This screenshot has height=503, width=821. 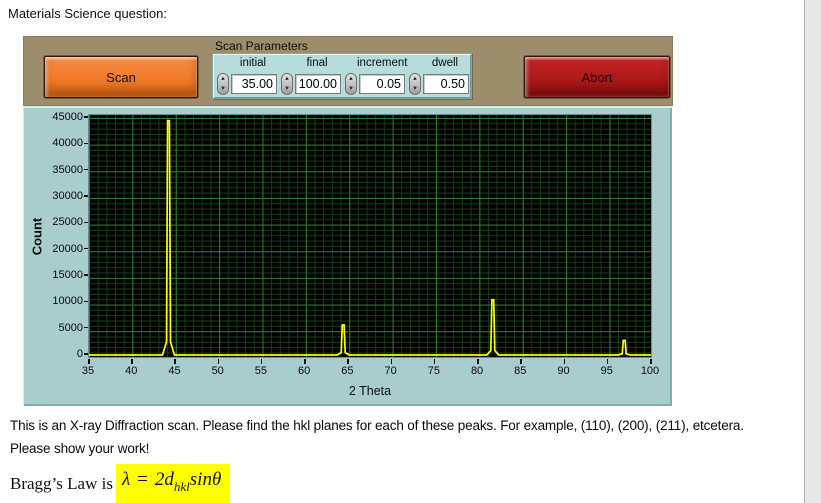 What do you see at coordinates (370, 391) in the screenshot?
I see `x-axis-title: 2 Theta` at bounding box center [370, 391].